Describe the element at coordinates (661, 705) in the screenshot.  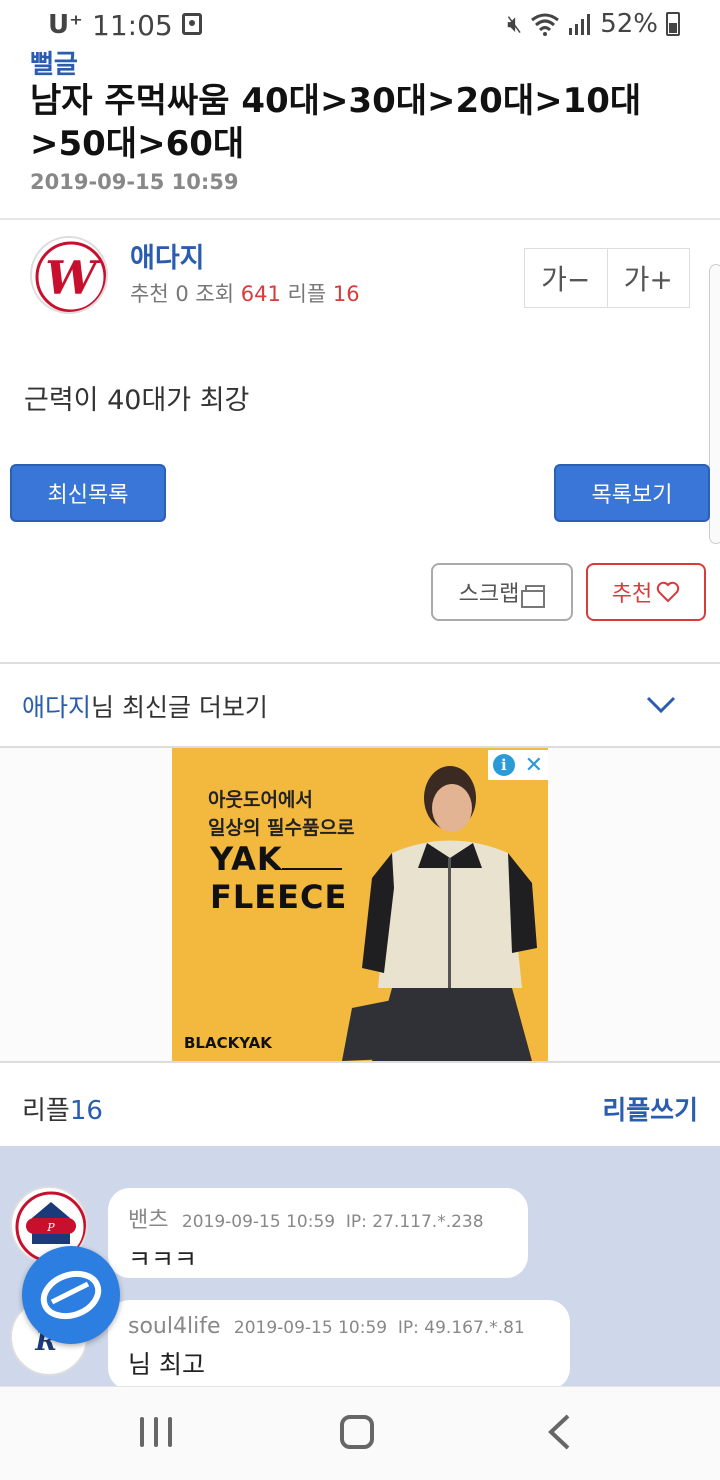
I see `chevron-down-icon` at that location.